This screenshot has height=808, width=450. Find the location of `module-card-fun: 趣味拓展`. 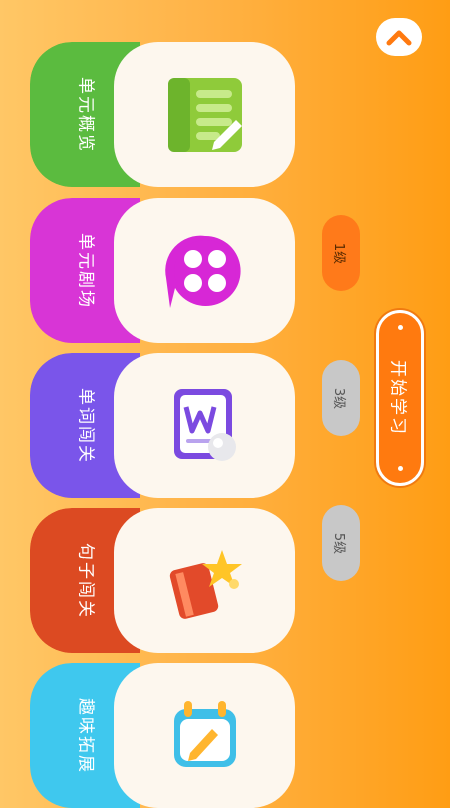

module-card-fun: 趣味拓展 is located at coordinates (162, 735).